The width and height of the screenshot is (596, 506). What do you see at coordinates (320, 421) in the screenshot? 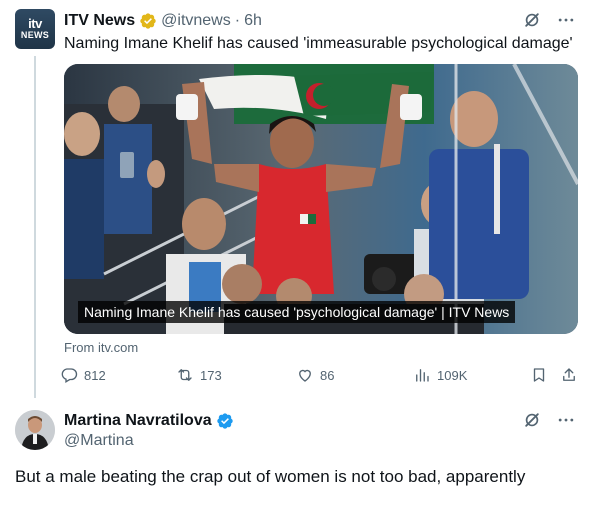
I see `reply-header: Martina Navratilova` at bounding box center [320, 421].